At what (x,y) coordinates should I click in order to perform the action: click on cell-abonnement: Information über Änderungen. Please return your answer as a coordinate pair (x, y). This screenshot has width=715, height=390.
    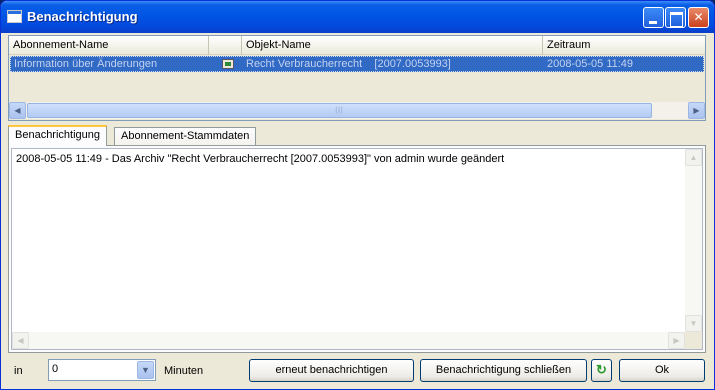
    Looking at the image, I should click on (86, 64).